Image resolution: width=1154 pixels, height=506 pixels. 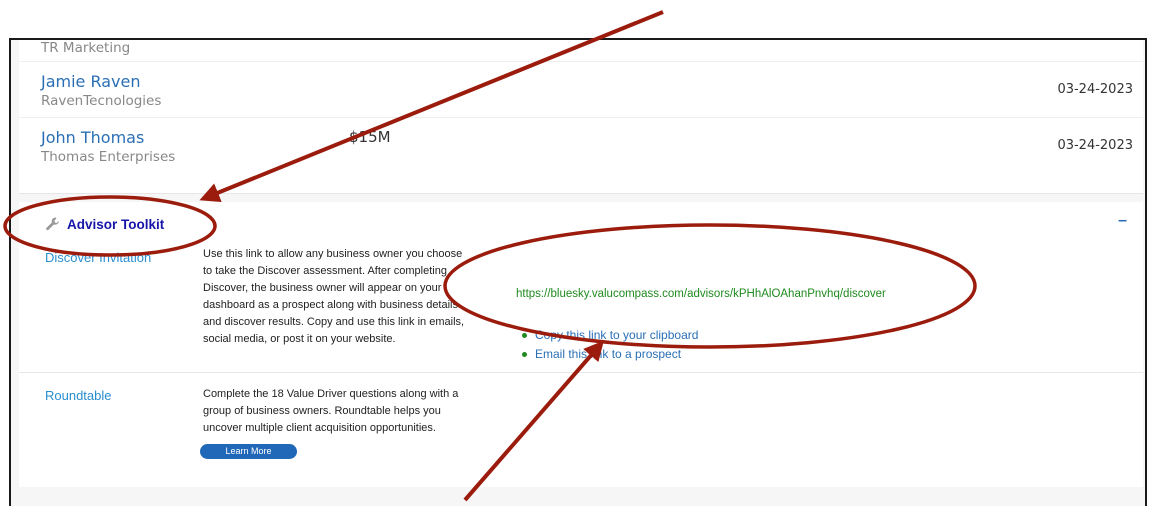 I want to click on prospect-name: John Thomas, so click(x=92, y=137).